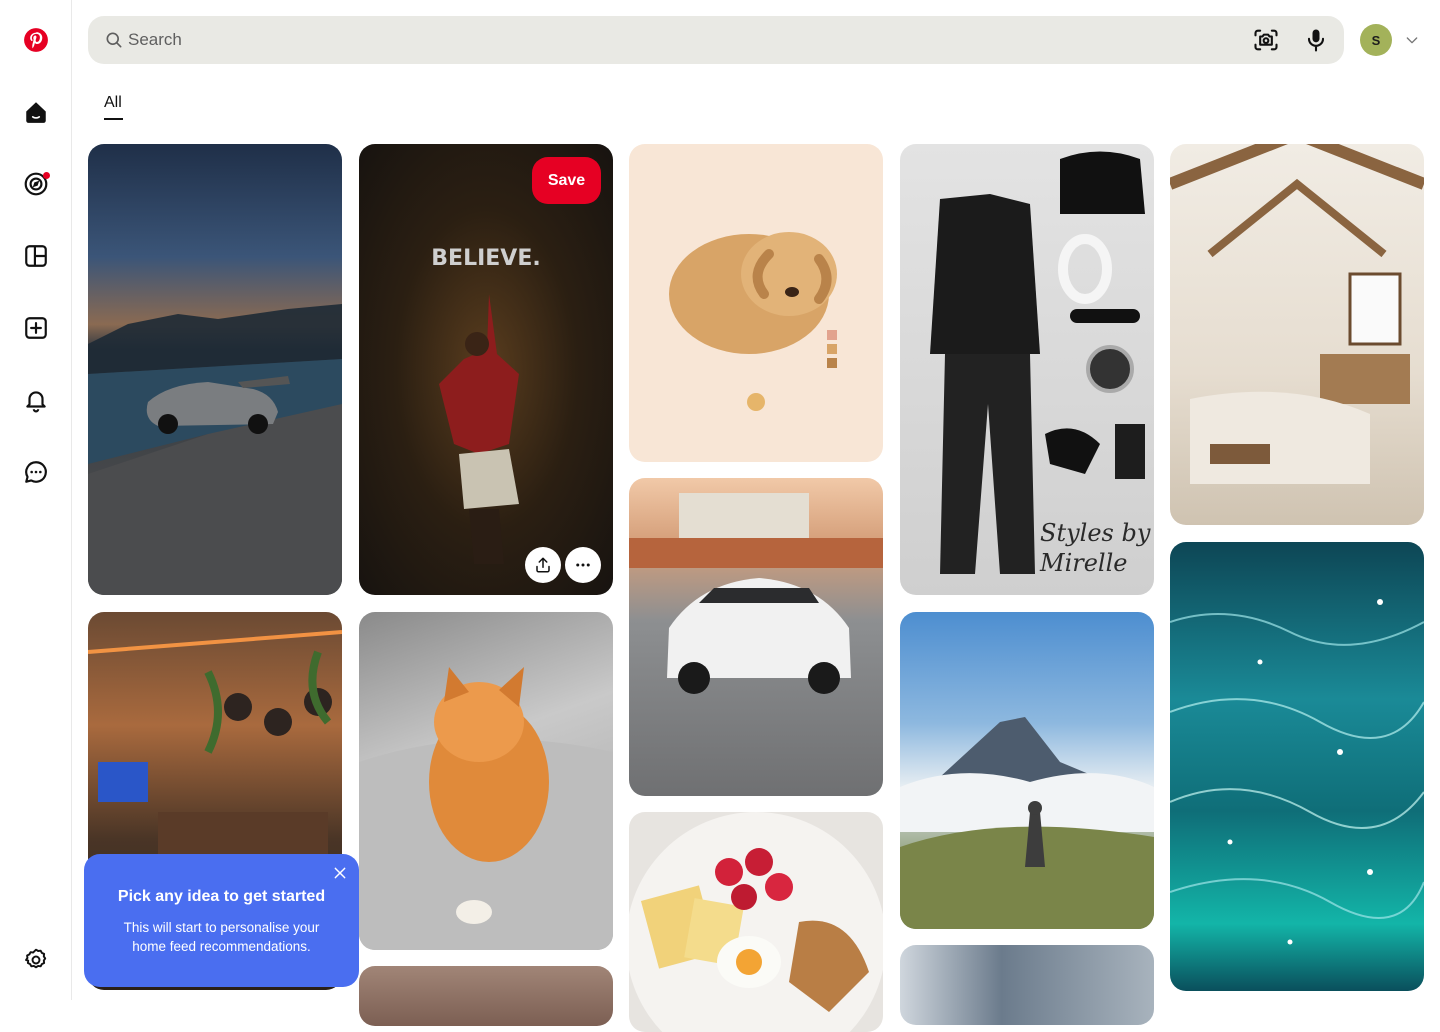 The height and width of the screenshot is (1032, 1440). What do you see at coordinates (114, 40) in the screenshot?
I see `search-icon` at bounding box center [114, 40].